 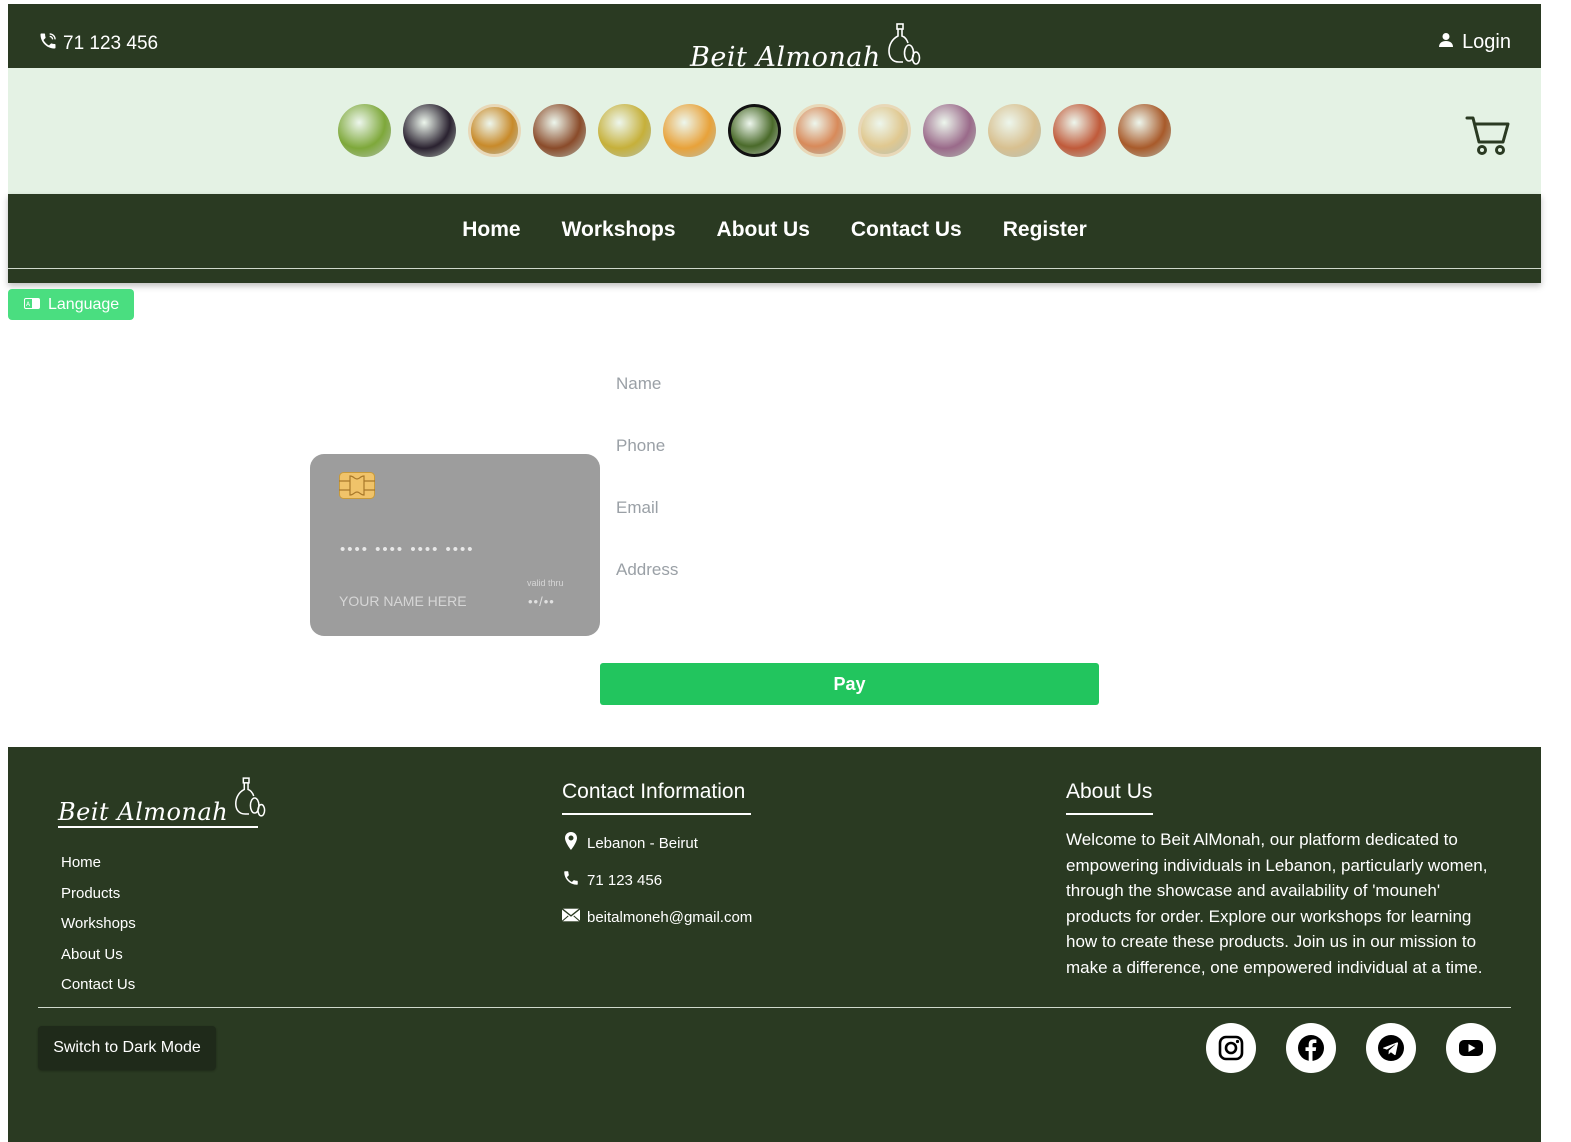 I want to click on top-bar: 71 123 456 Beit Almonah Login, so click(x=774, y=37).